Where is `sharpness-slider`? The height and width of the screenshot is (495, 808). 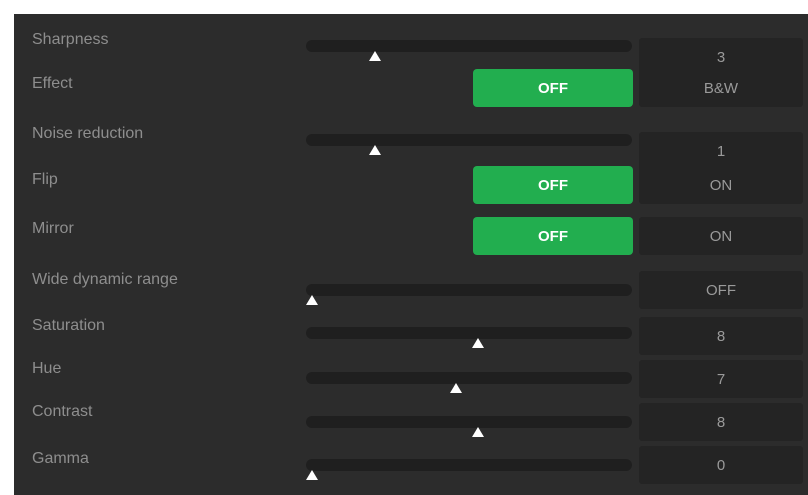
sharpness-slider is located at coordinates (469, 50).